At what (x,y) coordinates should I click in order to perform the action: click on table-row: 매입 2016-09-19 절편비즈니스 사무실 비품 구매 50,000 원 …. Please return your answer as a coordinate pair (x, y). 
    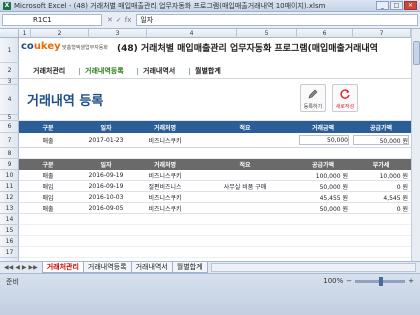
    Looking at the image, I should click on (215, 186).